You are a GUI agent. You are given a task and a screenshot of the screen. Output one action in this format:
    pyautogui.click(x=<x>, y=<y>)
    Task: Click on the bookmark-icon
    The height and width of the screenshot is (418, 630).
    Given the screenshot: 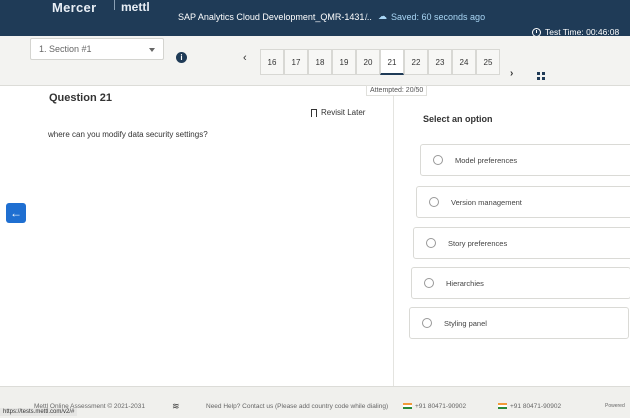 What is the action you would take?
    pyautogui.click(x=314, y=112)
    